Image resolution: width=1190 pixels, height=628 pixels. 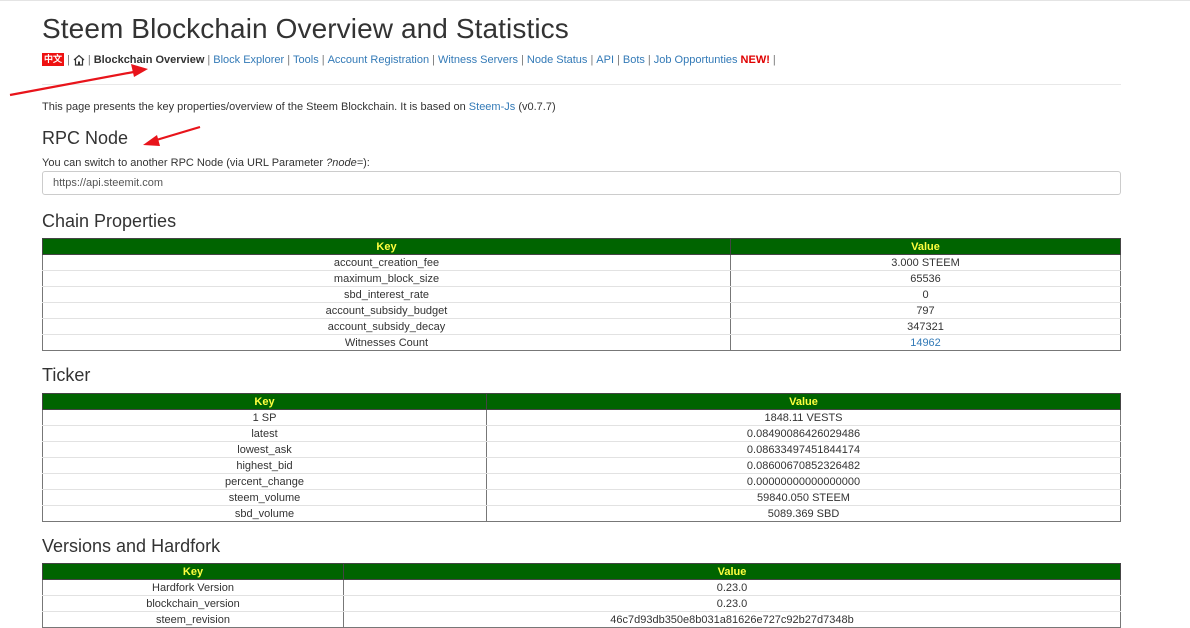 I want to click on nav-item-job-opportunties: Job Opportunties, so click(x=696, y=60).